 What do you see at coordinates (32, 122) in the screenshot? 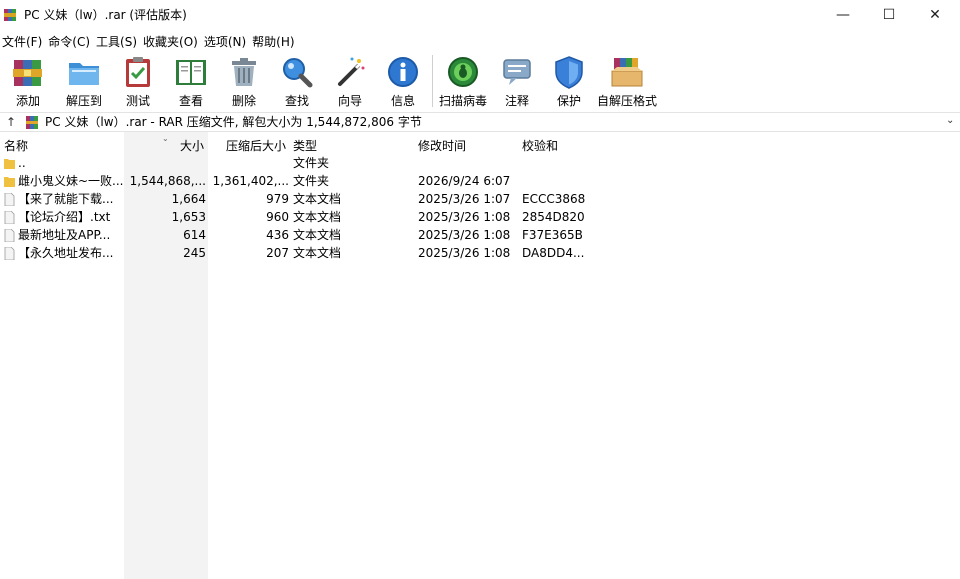
I see `rar-archive-icon` at bounding box center [32, 122].